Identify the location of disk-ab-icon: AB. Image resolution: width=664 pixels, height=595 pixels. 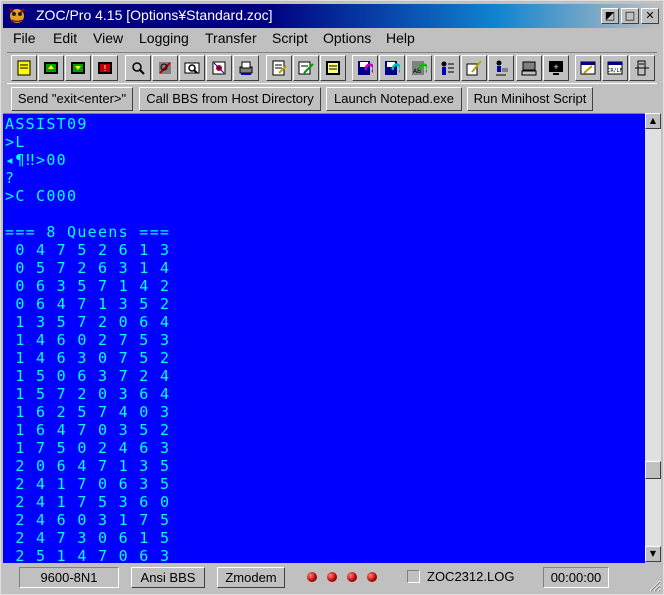
(419, 68).